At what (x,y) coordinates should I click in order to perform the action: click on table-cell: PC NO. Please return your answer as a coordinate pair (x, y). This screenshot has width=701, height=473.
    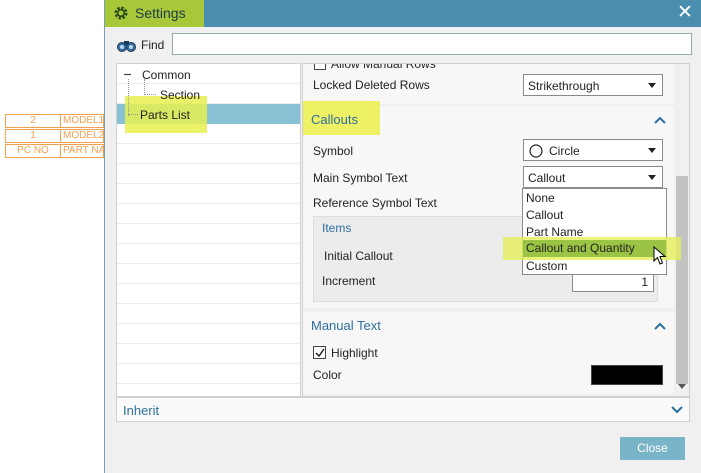
    Looking at the image, I should click on (33, 151).